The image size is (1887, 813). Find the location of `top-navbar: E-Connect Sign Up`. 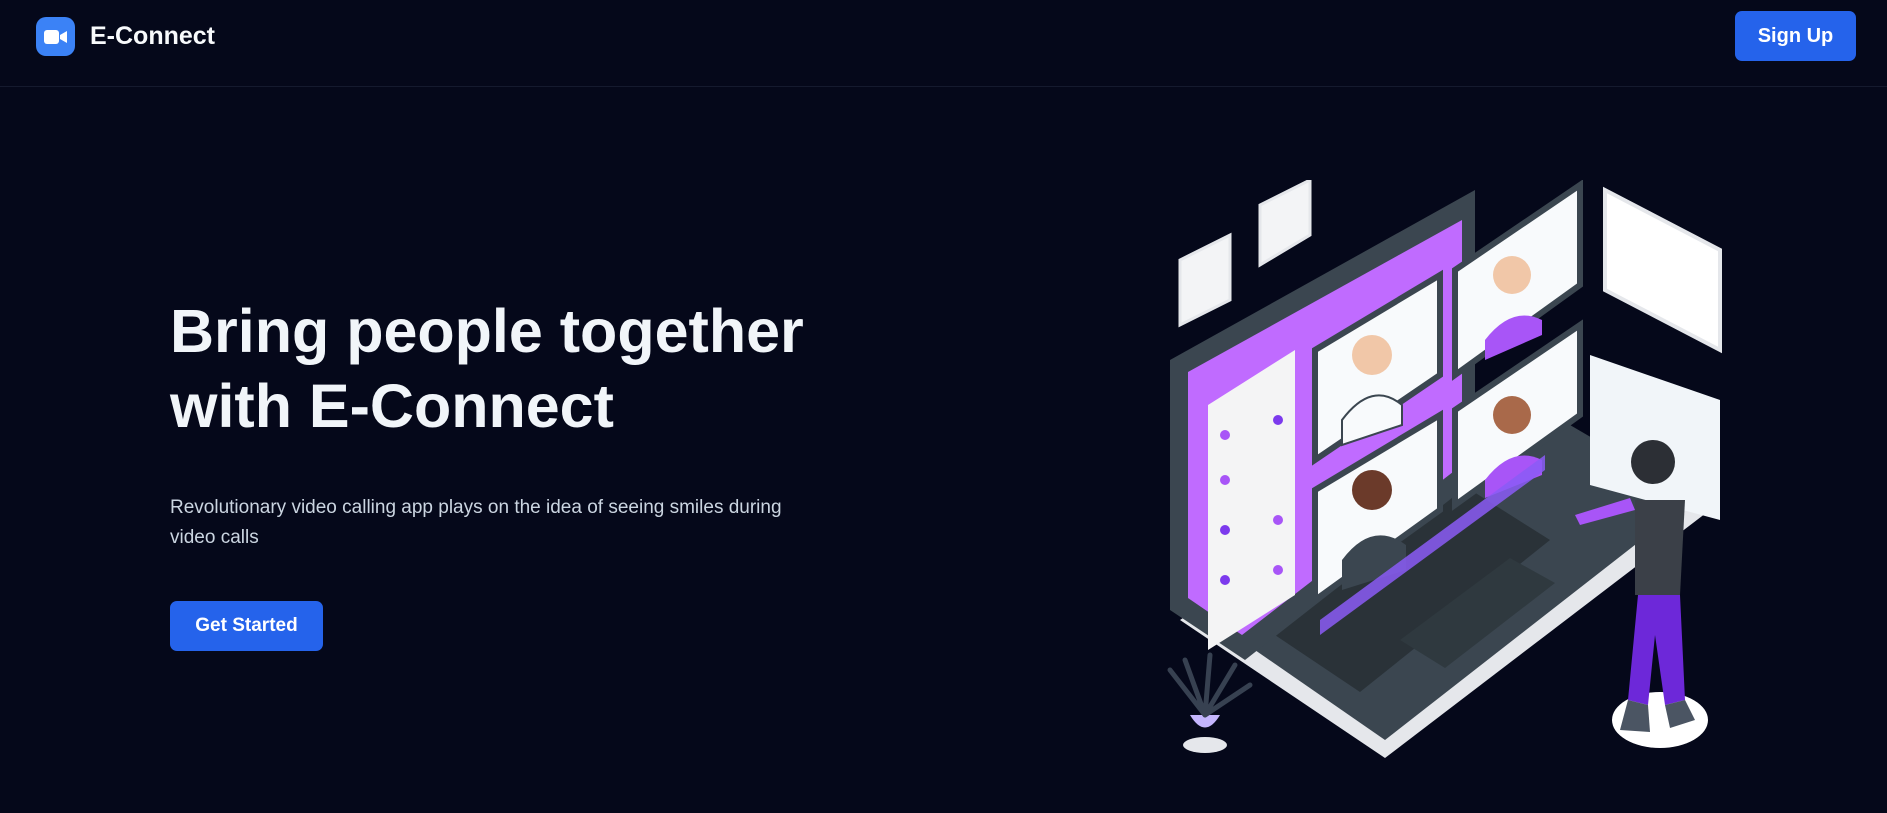

top-navbar: E-Connect Sign Up is located at coordinates (943, 43).